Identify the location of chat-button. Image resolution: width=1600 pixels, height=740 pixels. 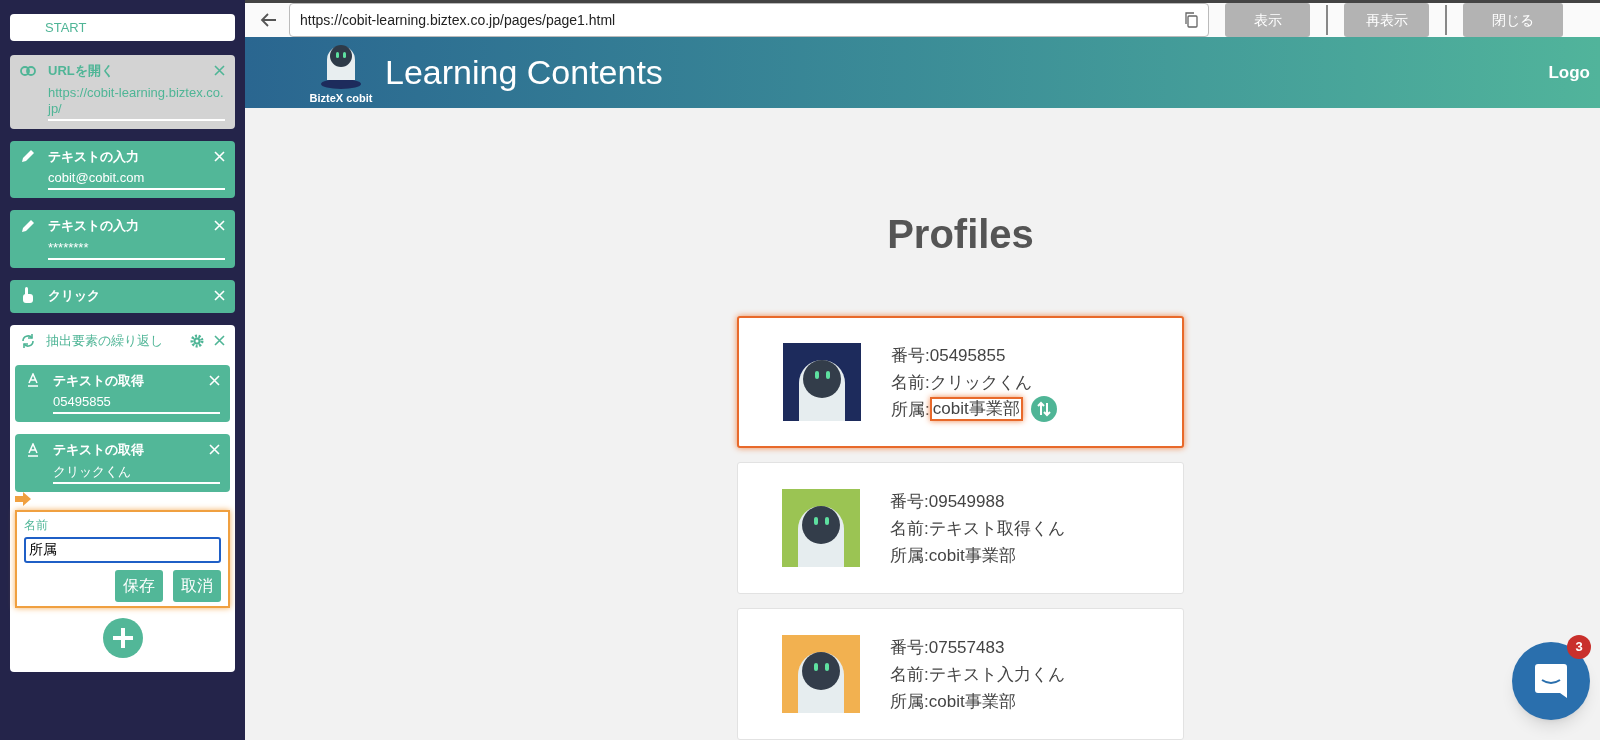
(1551, 681).